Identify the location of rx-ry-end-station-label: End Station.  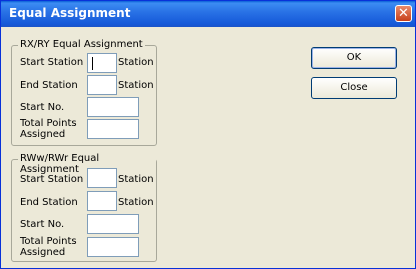
(49, 85).